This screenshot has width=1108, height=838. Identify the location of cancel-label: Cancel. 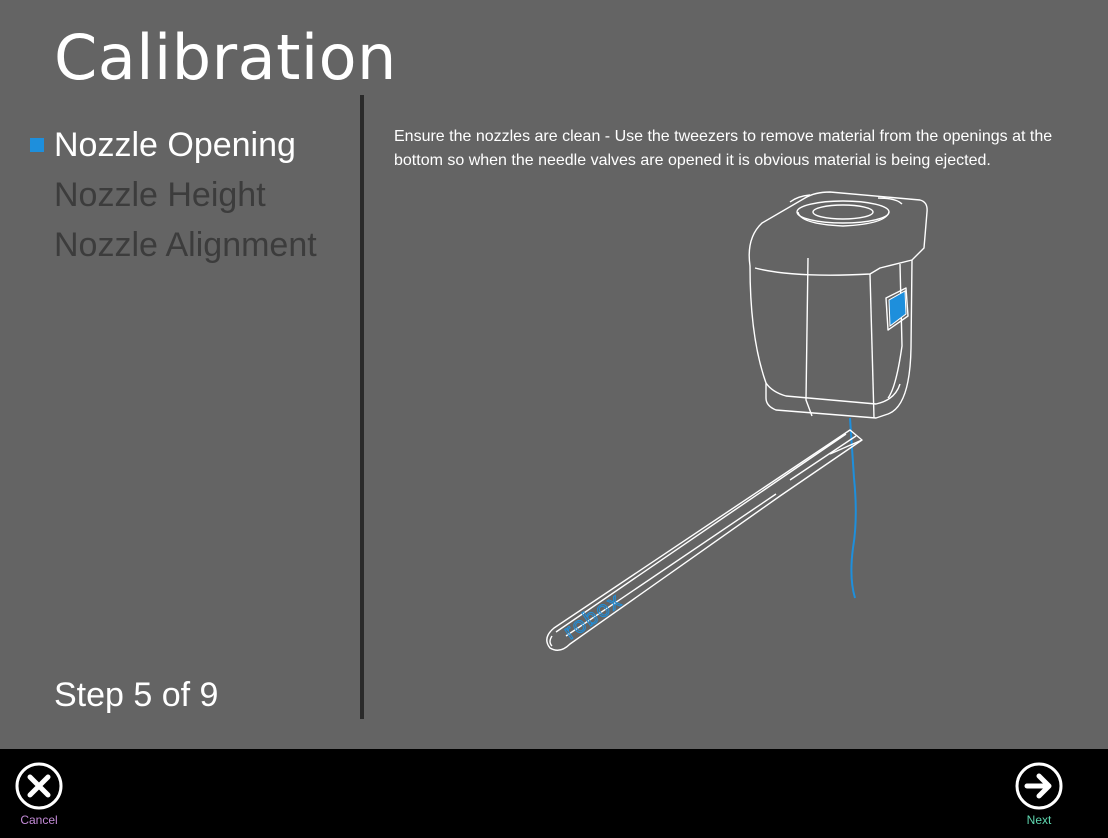
(39, 820).